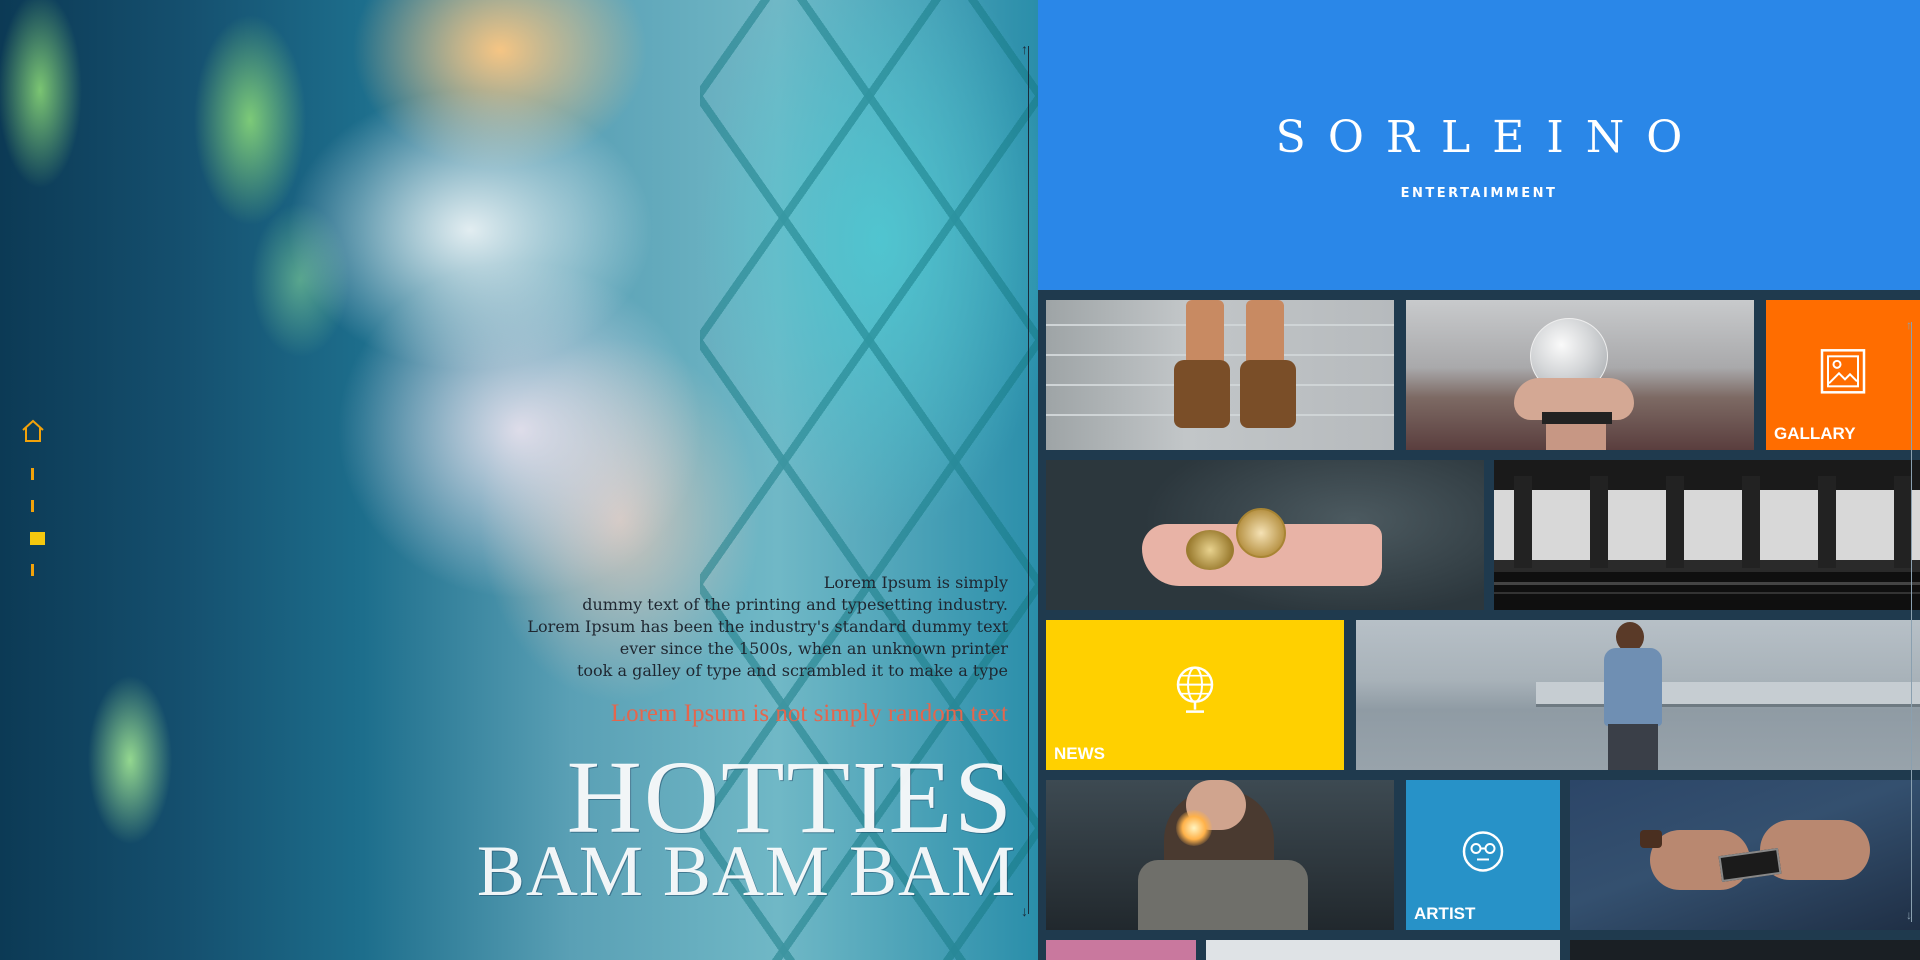 The height and width of the screenshot is (960, 1920). What do you see at coordinates (1707, 535) in the screenshot?
I see `subway-station-photo` at bounding box center [1707, 535].